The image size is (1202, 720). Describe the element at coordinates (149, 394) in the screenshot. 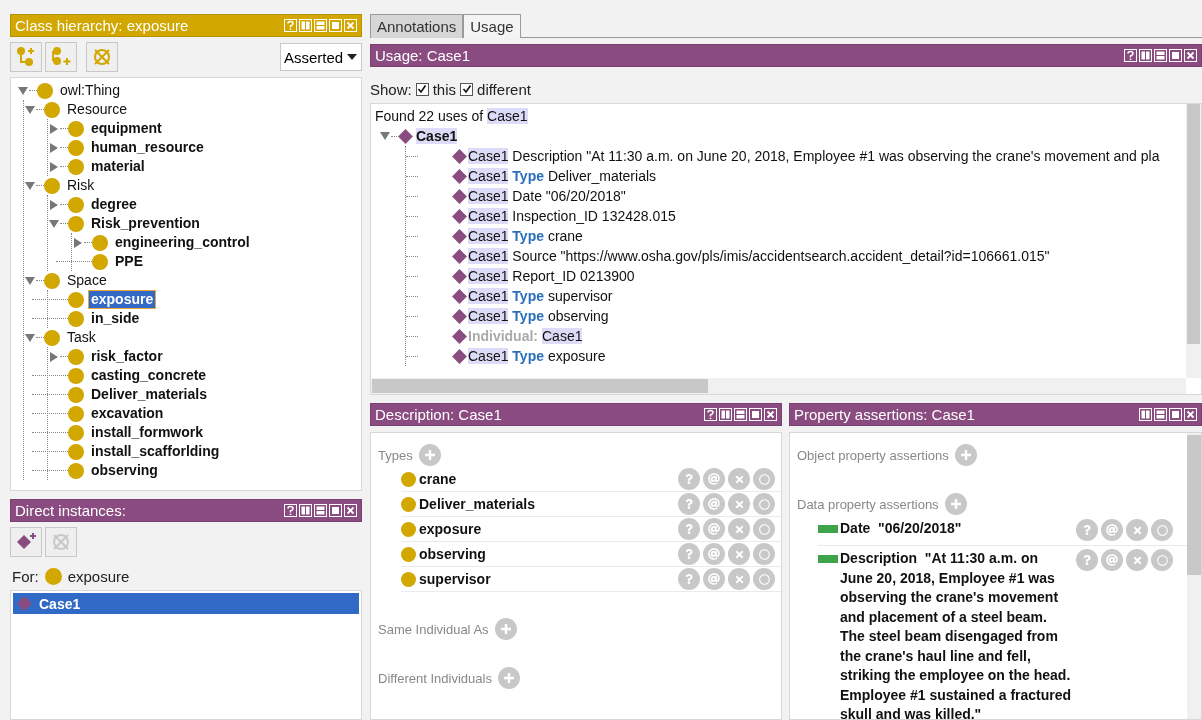

I see `class-label: Deliver_materials` at that location.